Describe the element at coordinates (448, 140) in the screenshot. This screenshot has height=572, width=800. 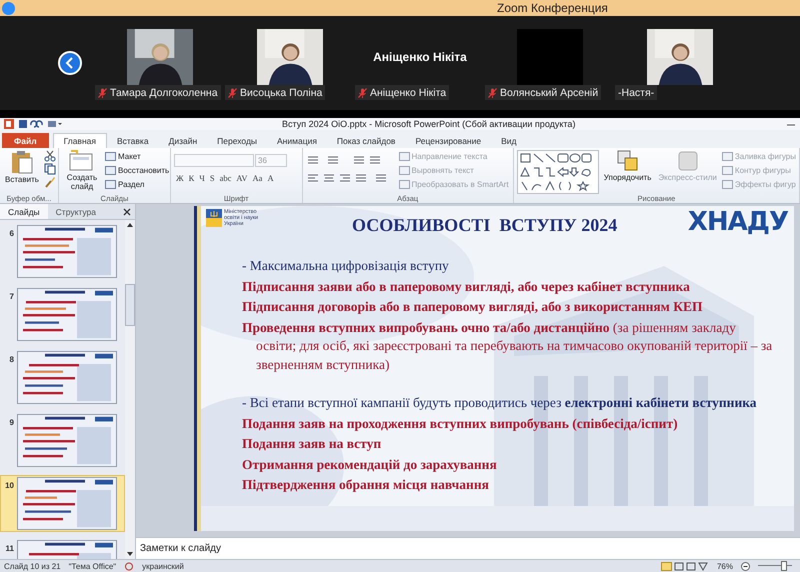
I see `ribbon-tab: Рецензирование` at that location.